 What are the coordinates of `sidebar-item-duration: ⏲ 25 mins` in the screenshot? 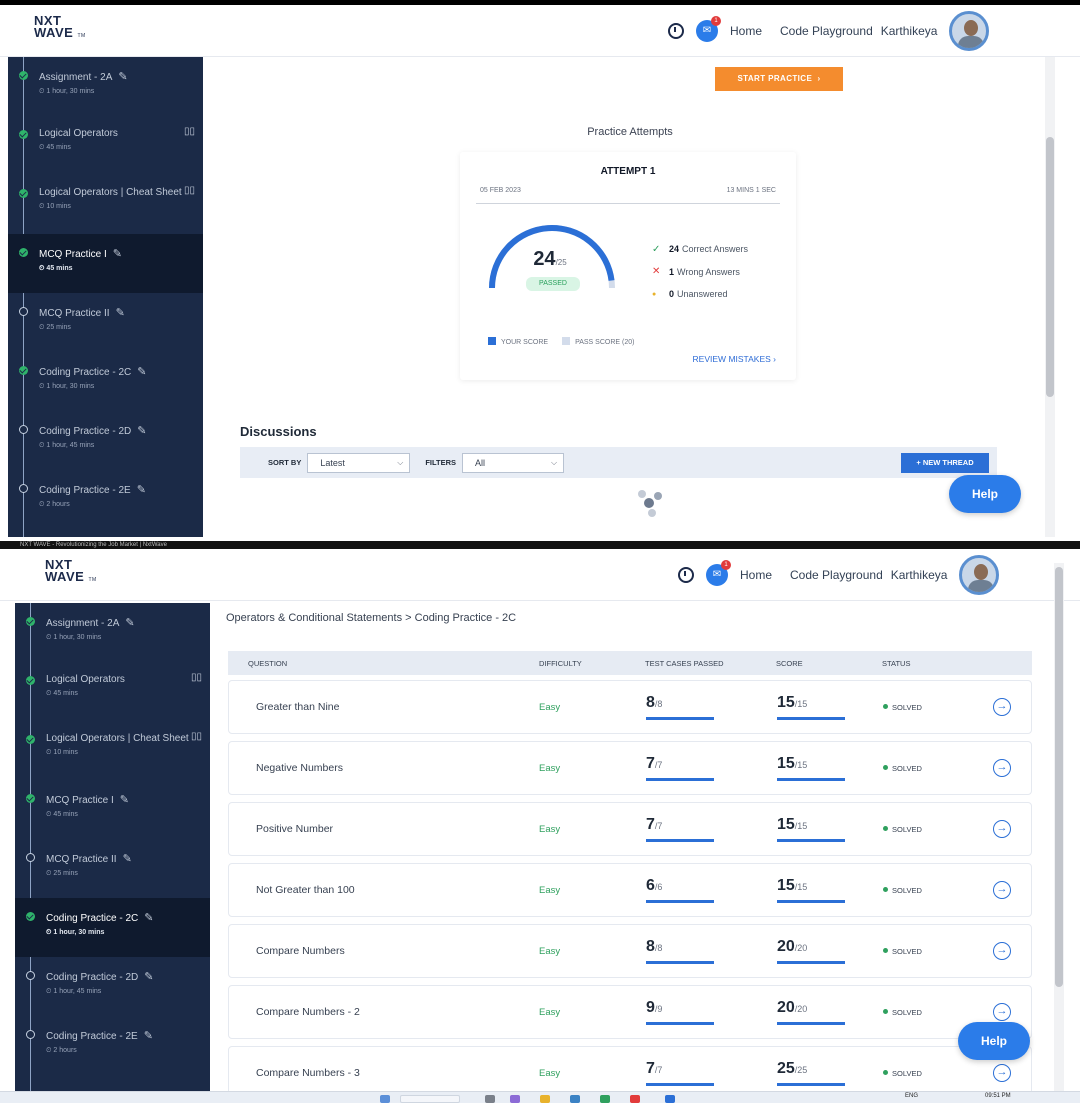 It's located at (62, 873).